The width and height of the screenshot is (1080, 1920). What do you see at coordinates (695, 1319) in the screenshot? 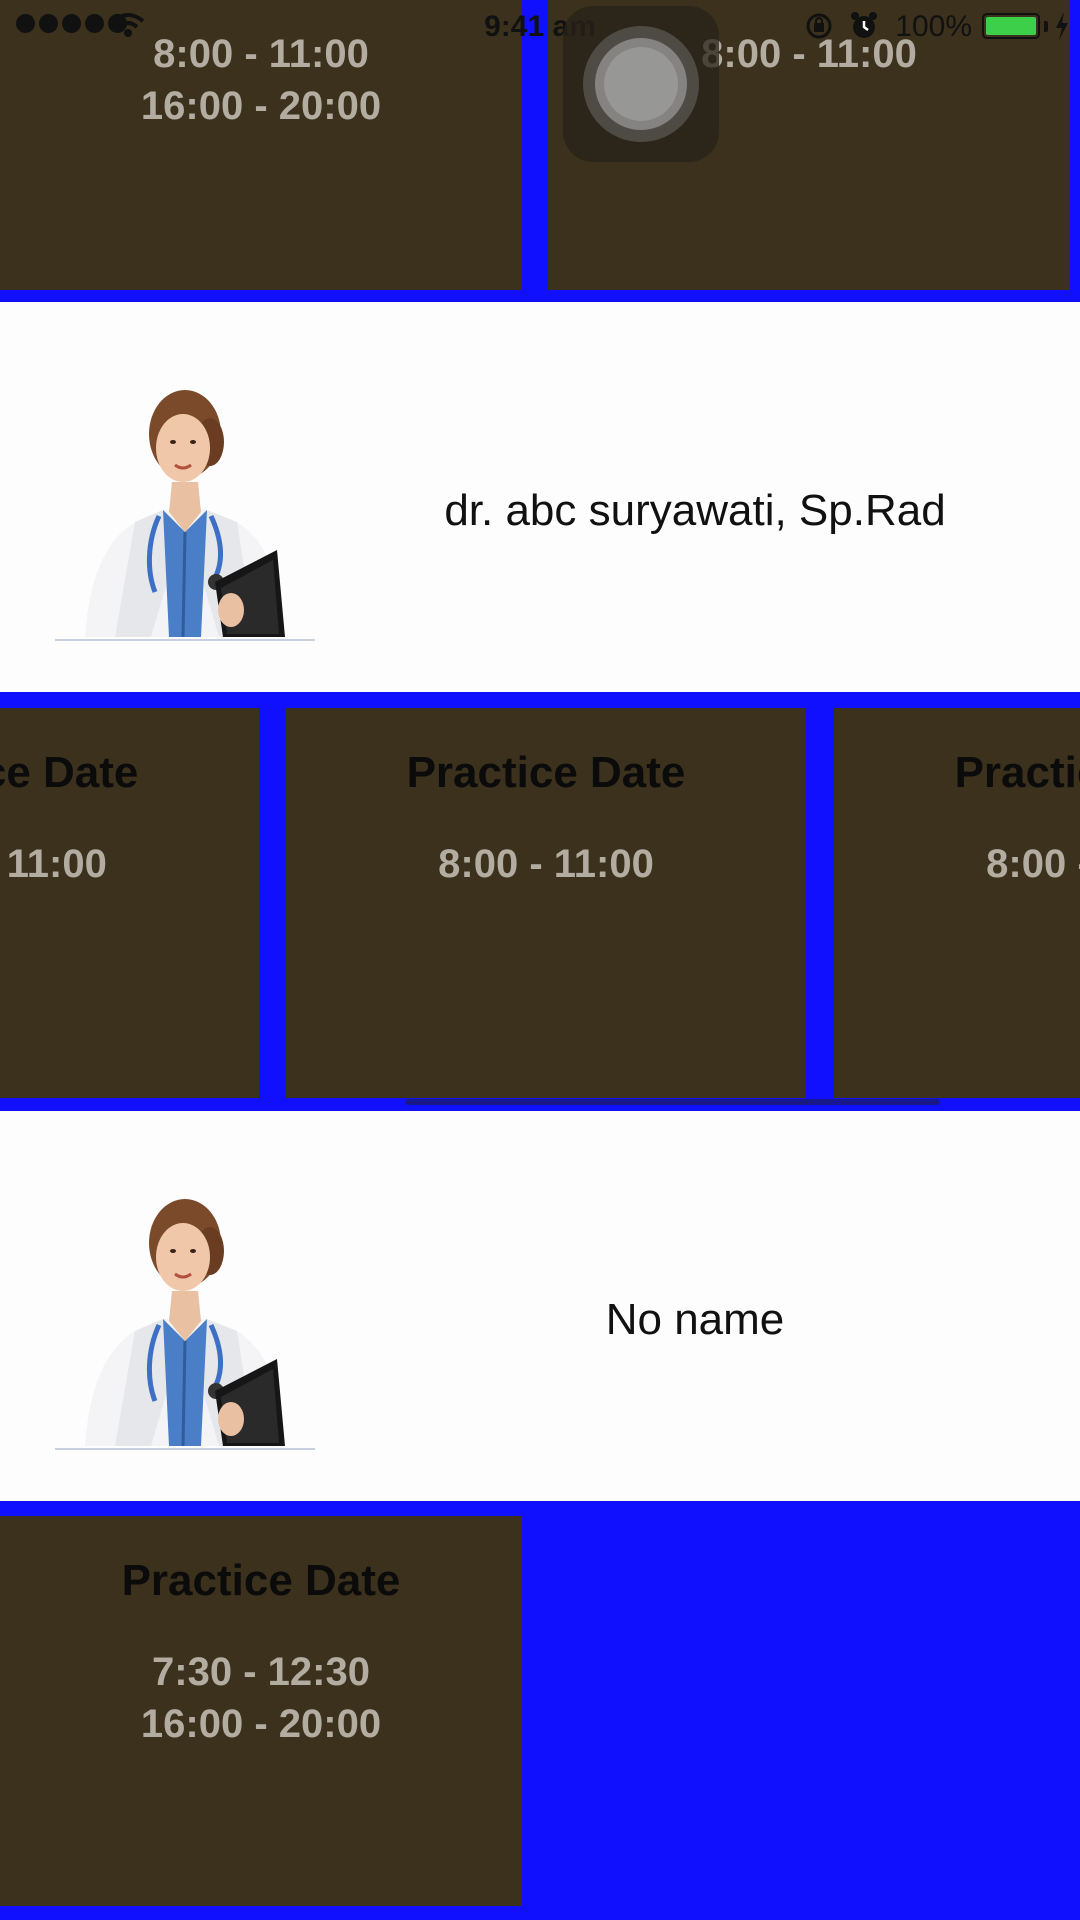
I see `doctor-name: No name` at bounding box center [695, 1319].